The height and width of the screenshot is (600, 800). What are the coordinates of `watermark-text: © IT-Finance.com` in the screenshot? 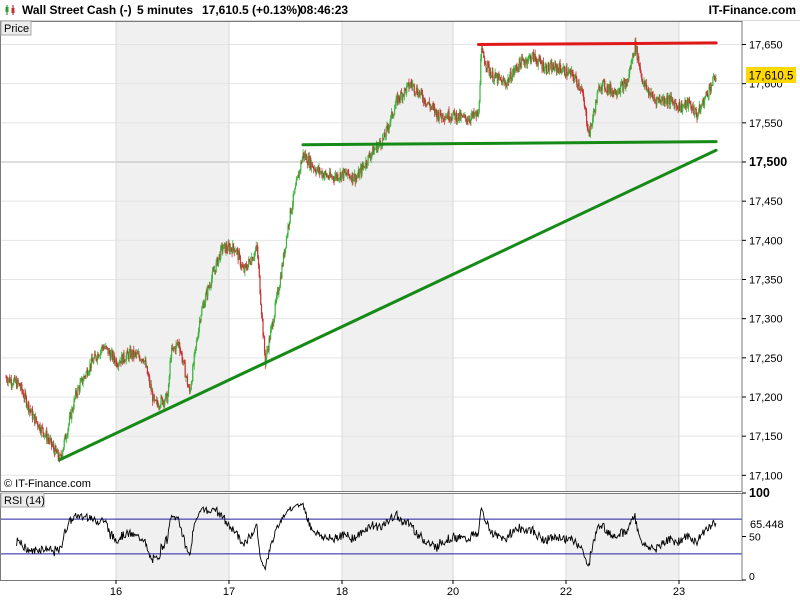 It's located at (47, 484).